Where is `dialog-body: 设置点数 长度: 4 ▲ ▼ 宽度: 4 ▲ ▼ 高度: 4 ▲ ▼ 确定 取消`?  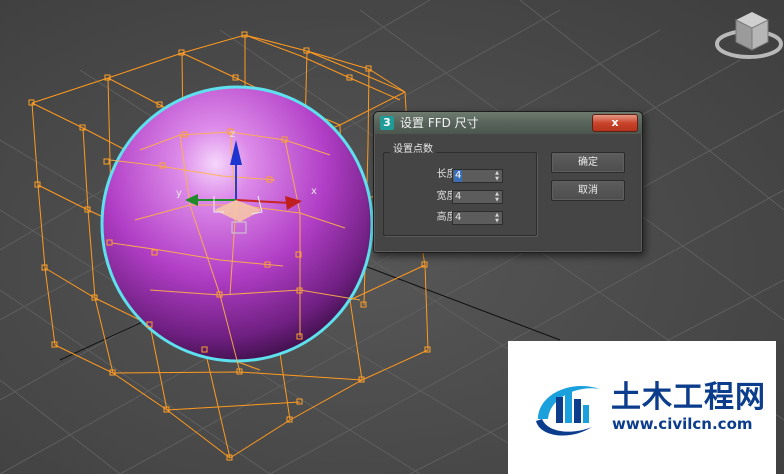 dialog-body: 设置点数 长度: 4 ▲ ▼ 宽度: 4 ▲ ▼ 高度: 4 ▲ ▼ 确定 取消 is located at coordinates (507, 191).